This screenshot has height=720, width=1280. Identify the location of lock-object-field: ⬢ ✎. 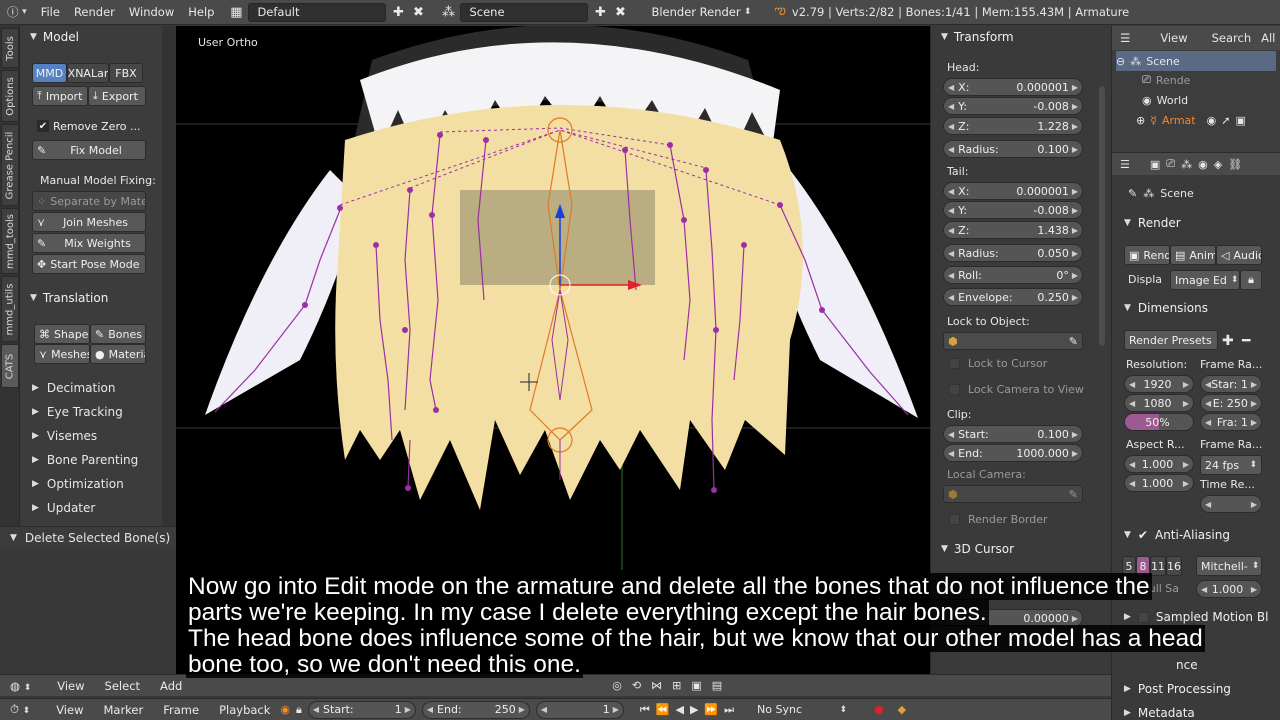
(1013, 341).